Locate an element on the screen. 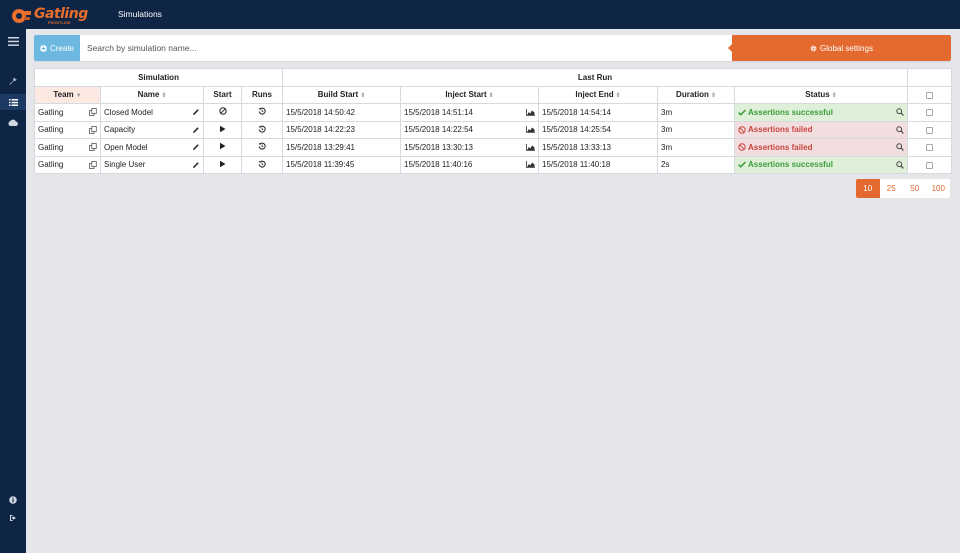  simulation-group-header: Simulation is located at coordinates (158, 77).